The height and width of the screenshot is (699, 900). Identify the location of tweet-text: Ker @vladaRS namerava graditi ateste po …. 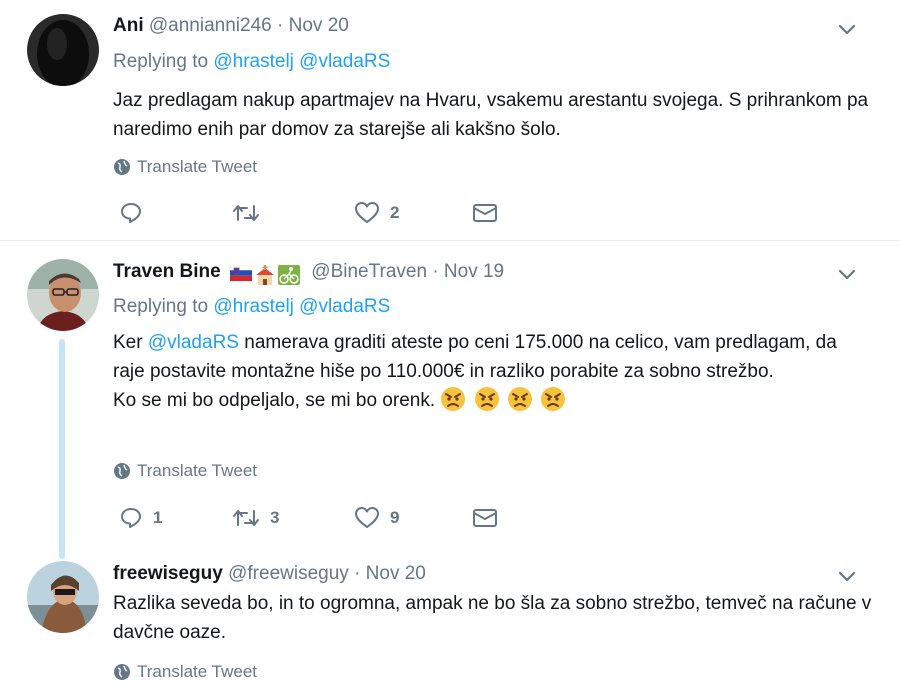
(493, 371).